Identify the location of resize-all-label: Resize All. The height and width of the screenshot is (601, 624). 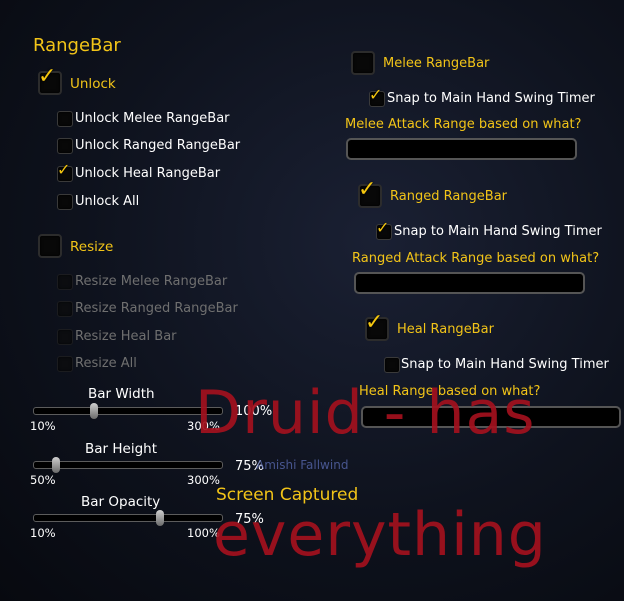
(106, 363).